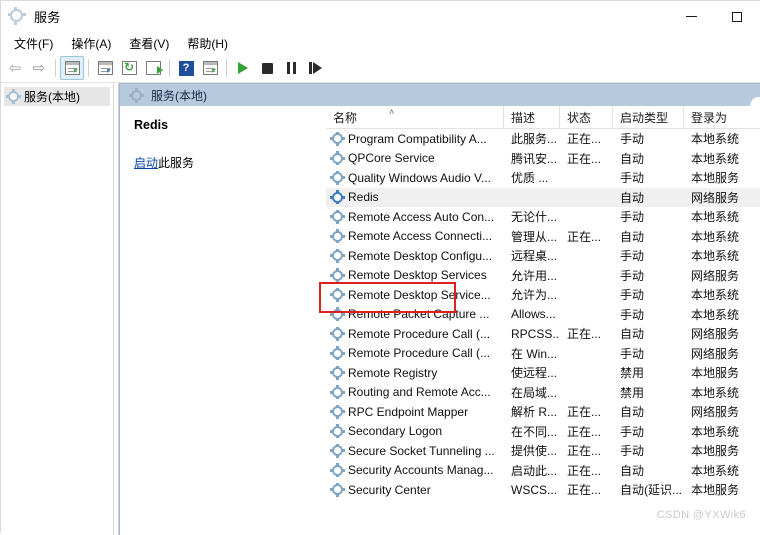 The image size is (760, 535). What do you see at coordinates (153, 68) in the screenshot?
I see `export-list-icon` at bounding box center [153, 68].